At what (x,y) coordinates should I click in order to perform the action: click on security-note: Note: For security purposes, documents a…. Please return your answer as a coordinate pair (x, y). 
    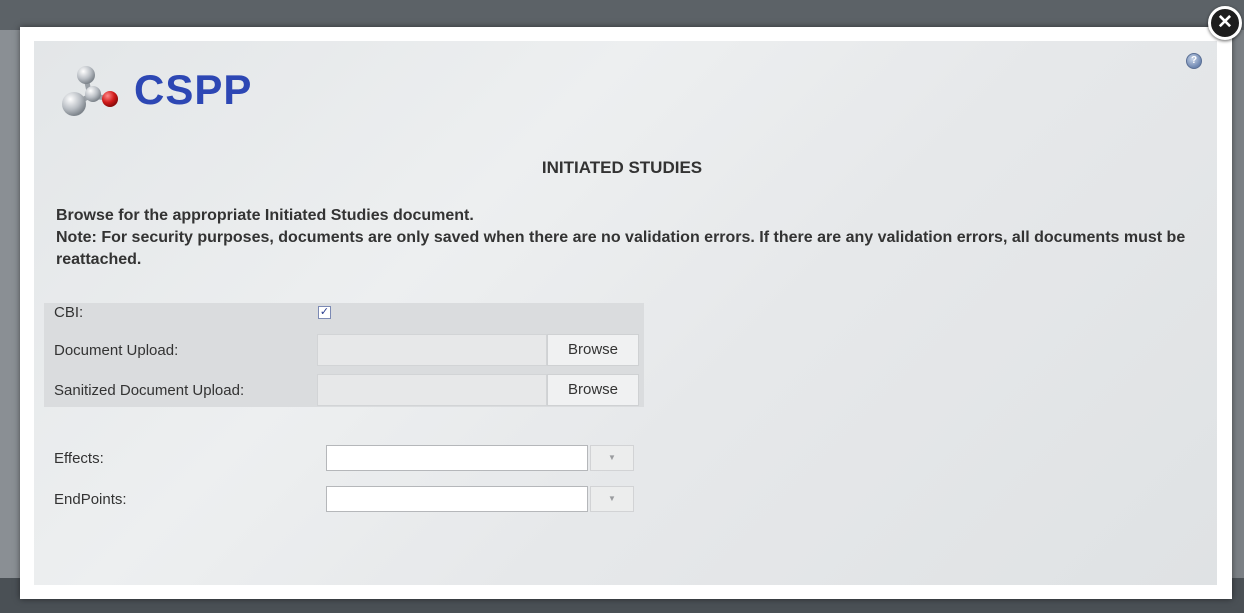
    Looking at the image, I should click on (621, 248).